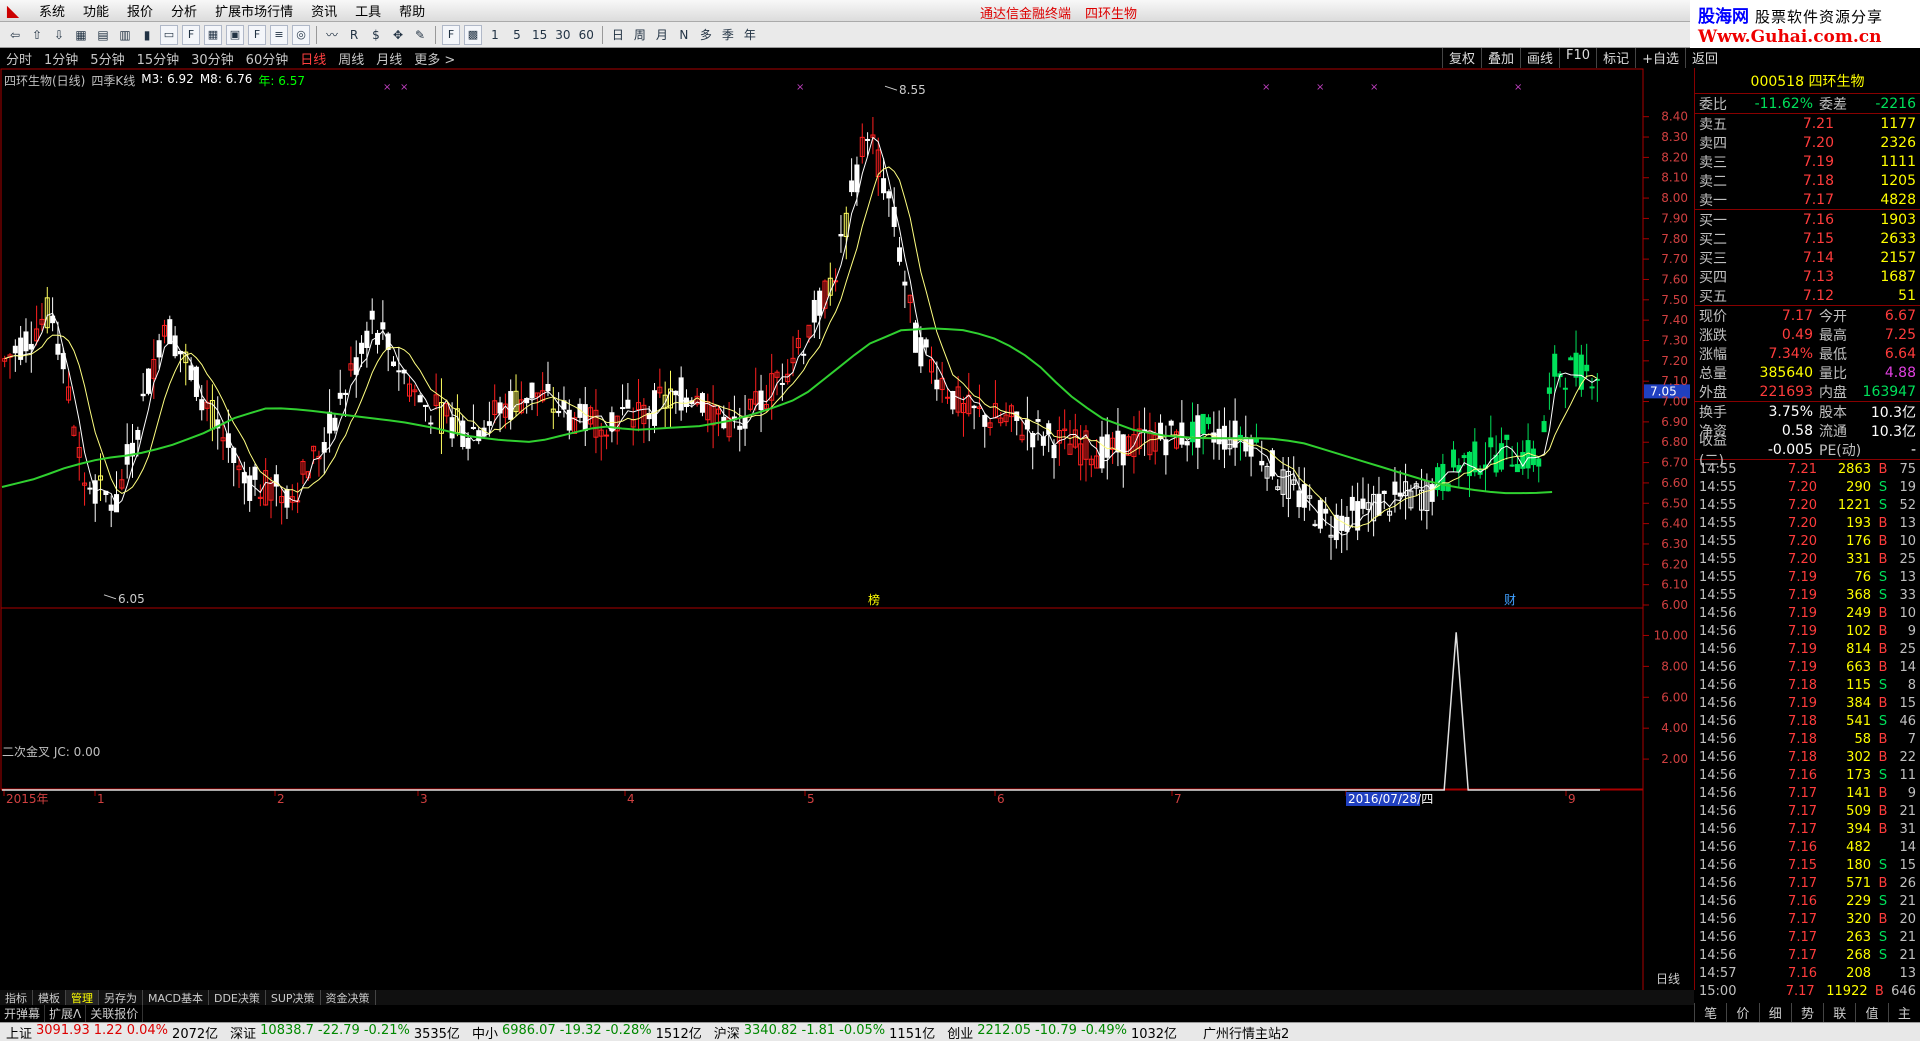  I want to click on tab-intraday: 分时, so click(19, 58).